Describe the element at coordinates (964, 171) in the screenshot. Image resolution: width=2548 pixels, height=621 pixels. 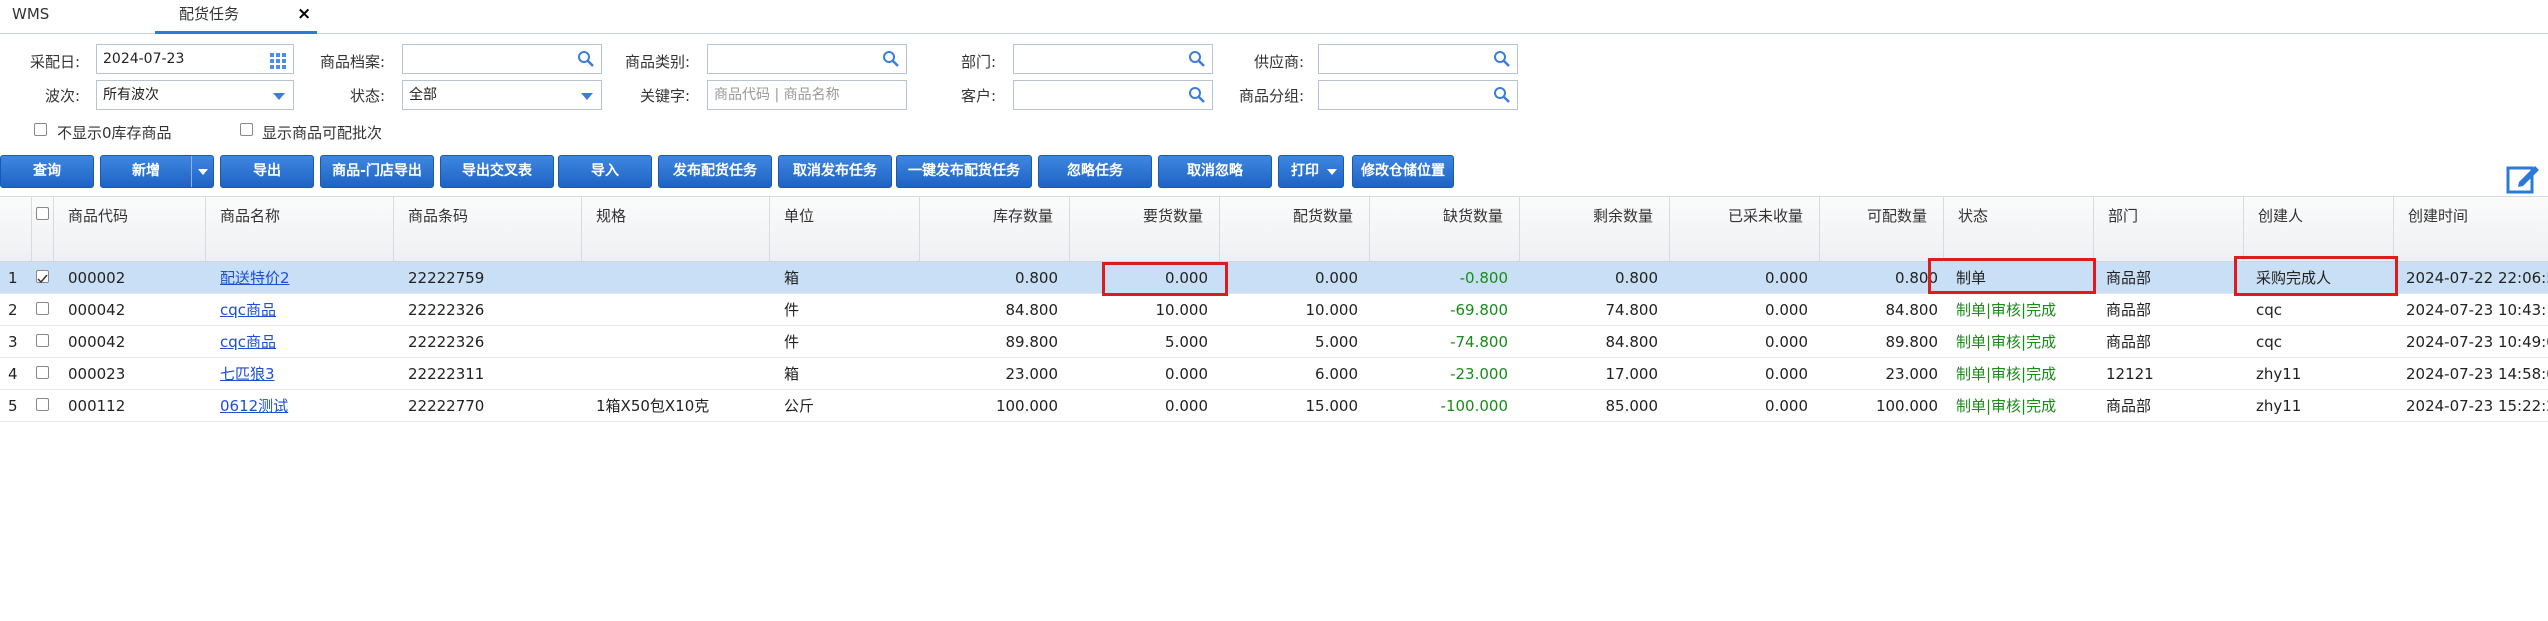
I see `publish-all-button: 一键发布配货任务` at that location.